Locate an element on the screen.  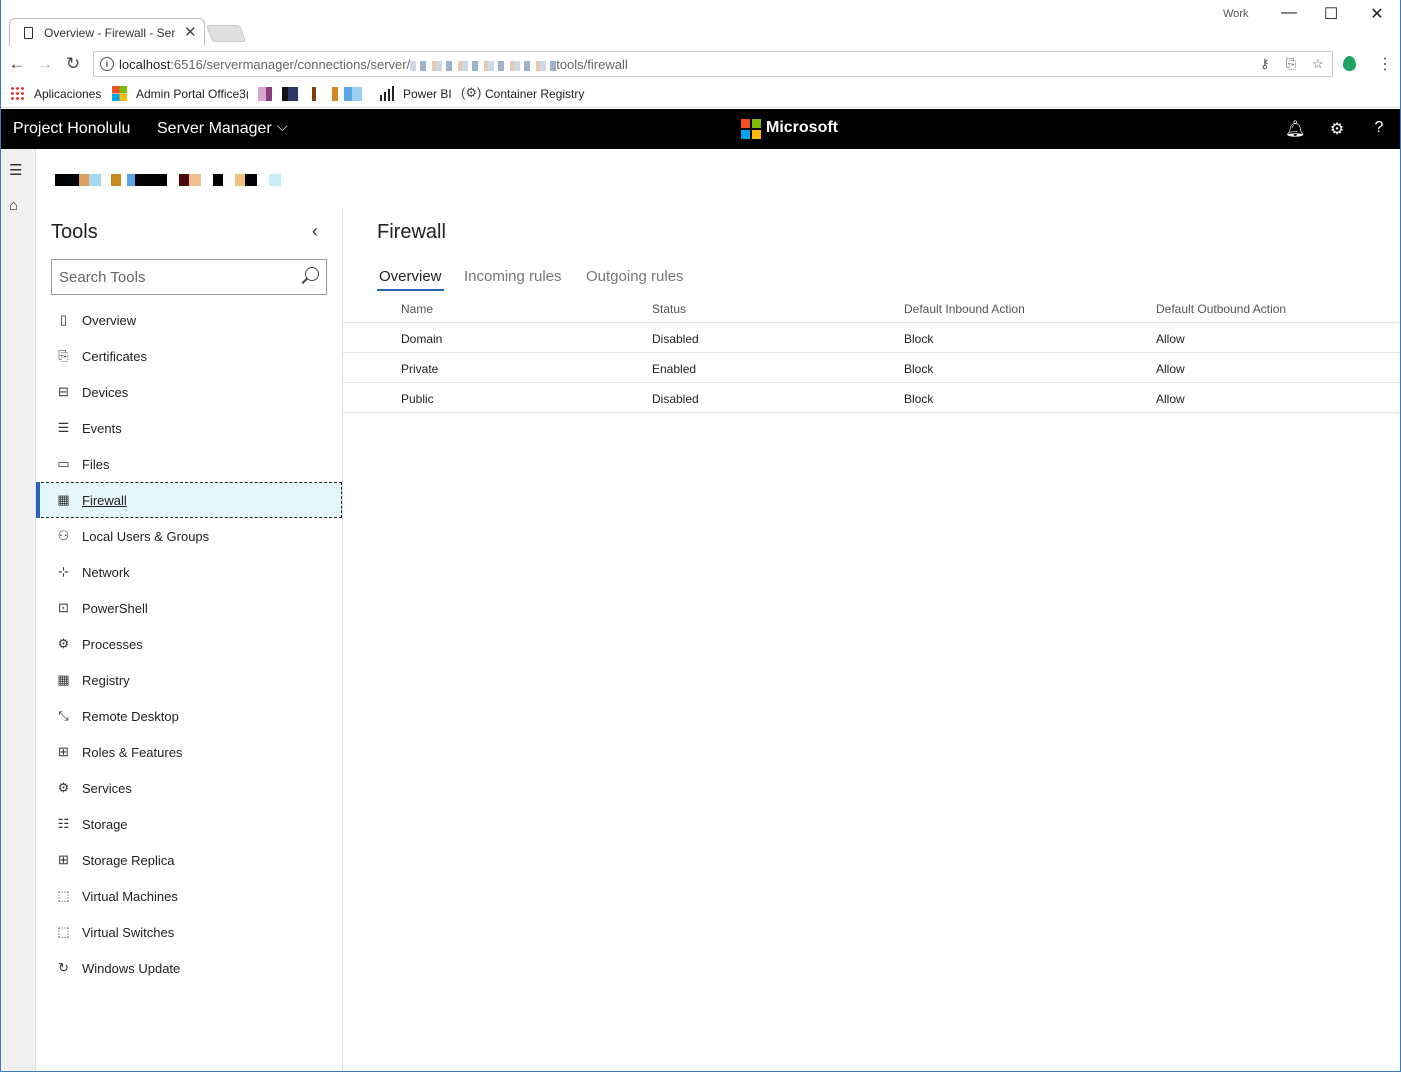
hamburger-menu-icon: ☰ is located at coordinates (15, 170).